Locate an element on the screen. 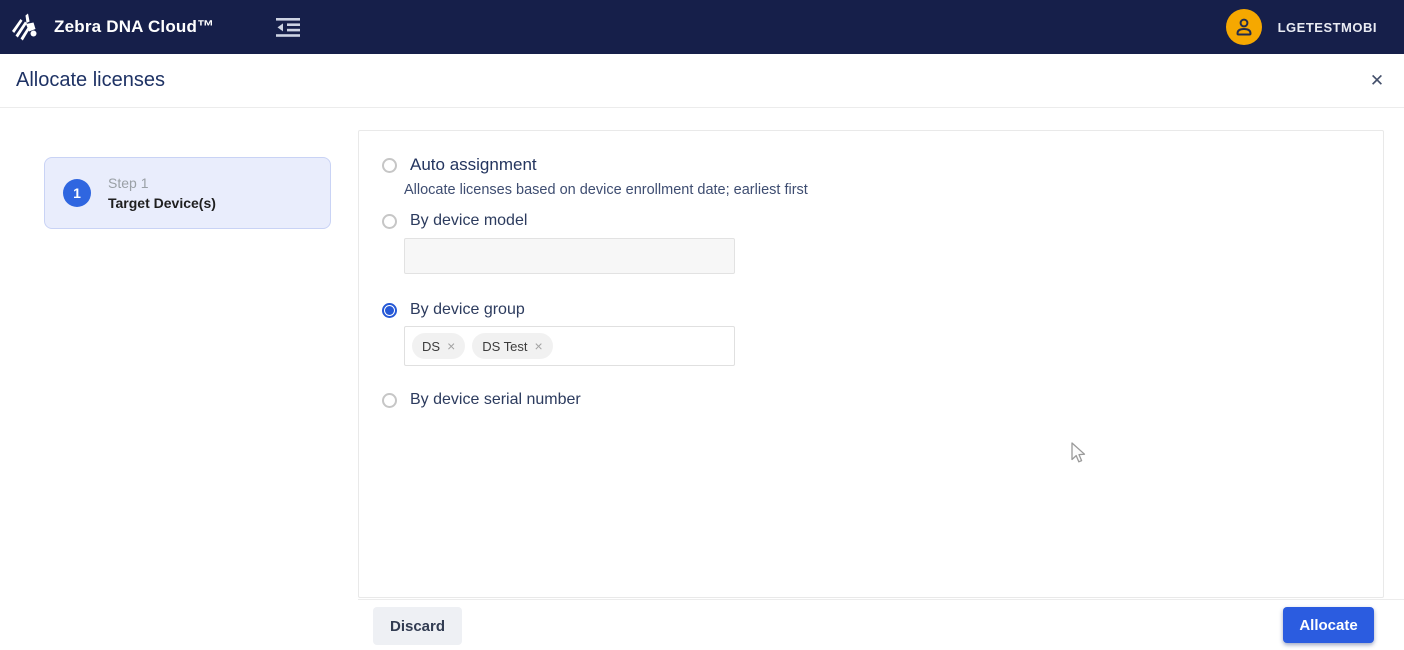 This screenshot has height=650, width=1404. user-avatar is located at coordinates (1243, 27).